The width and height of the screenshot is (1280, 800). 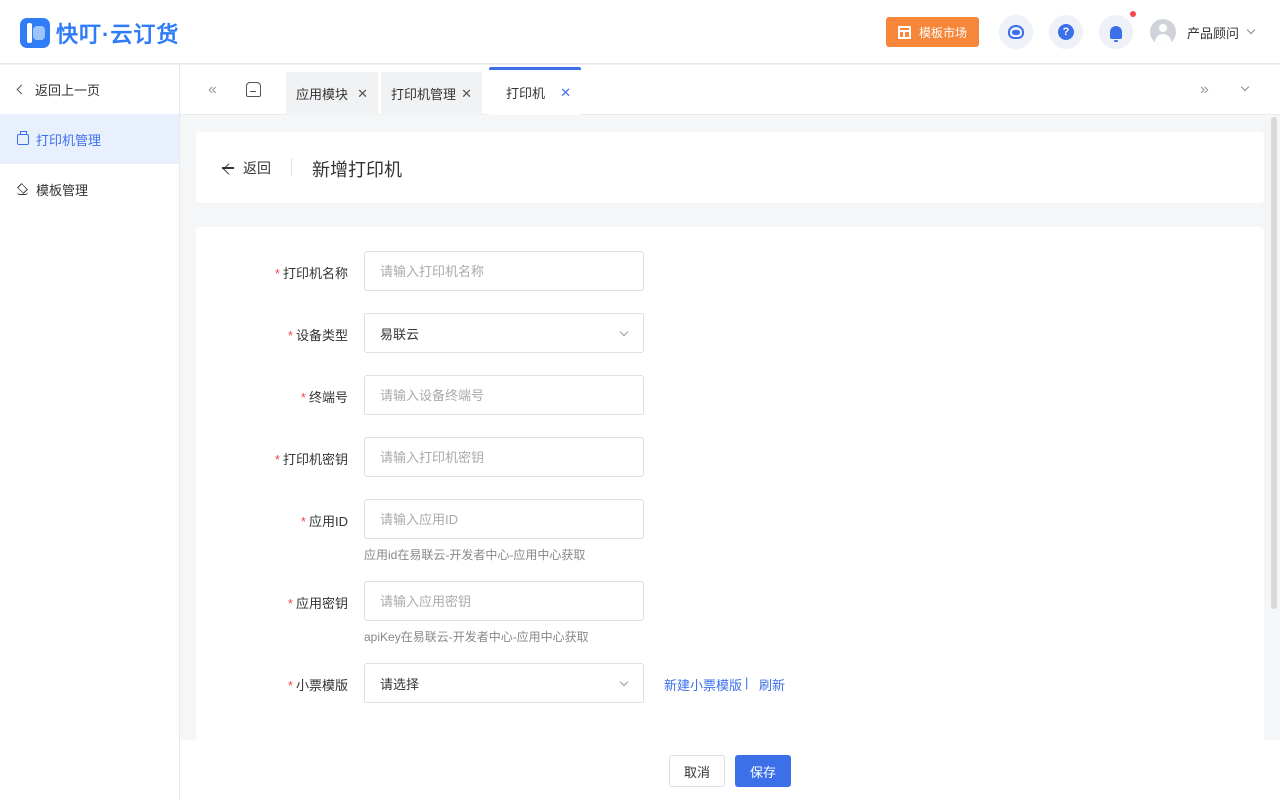 I want to click on printer-icon, so click(x=23, y=137).